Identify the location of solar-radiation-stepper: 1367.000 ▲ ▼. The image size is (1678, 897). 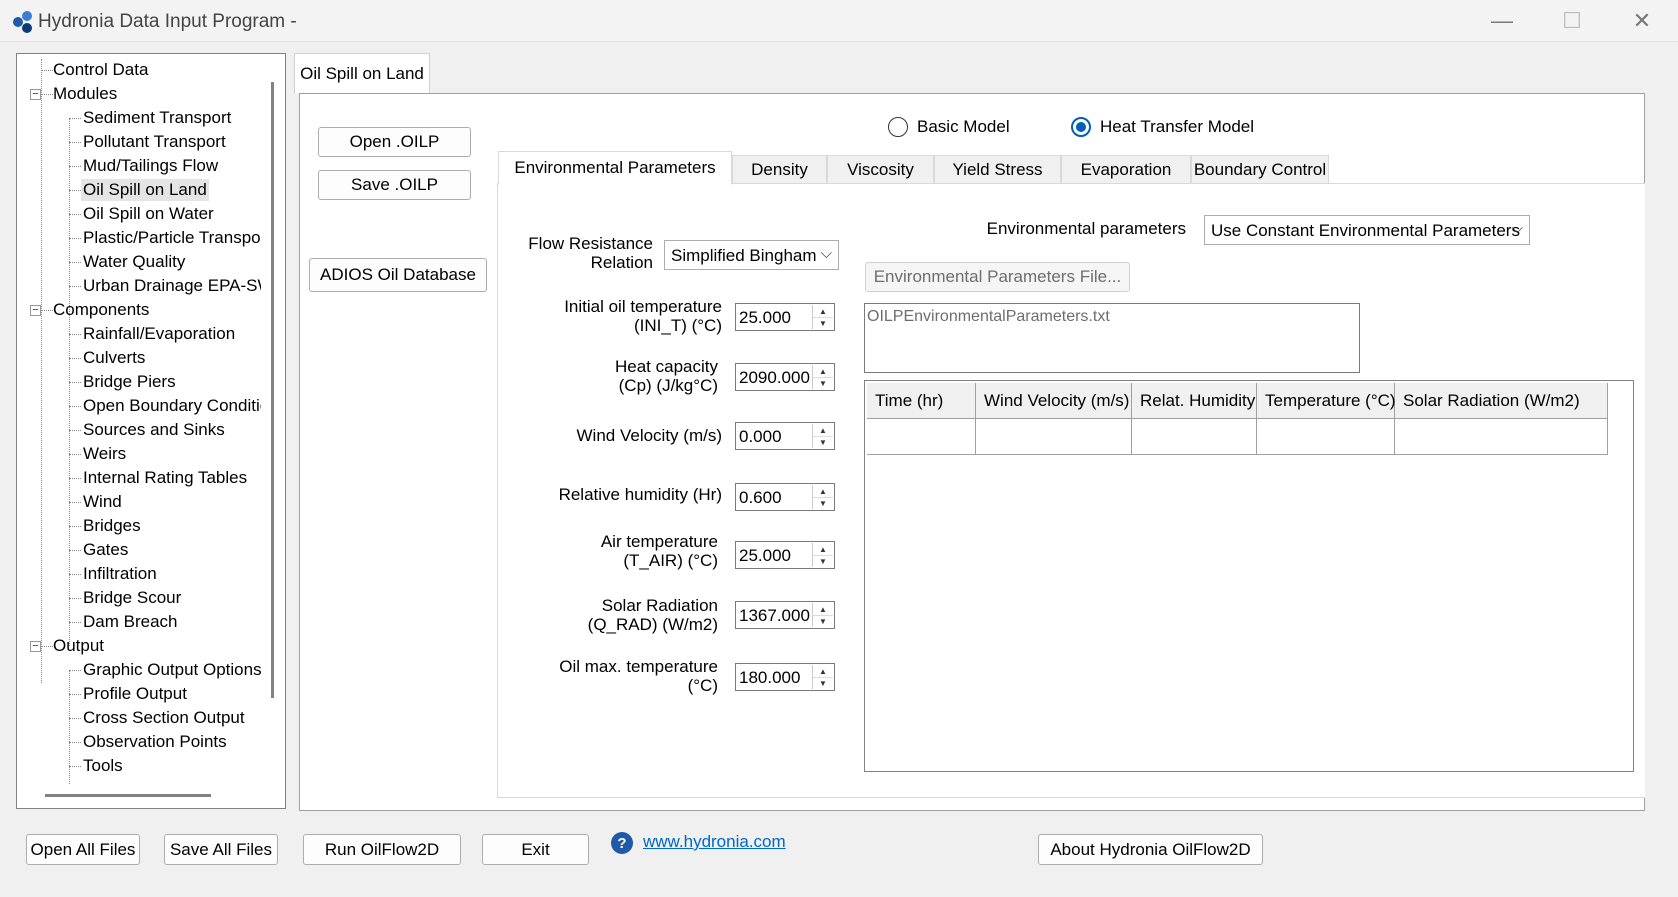
(785, 615).